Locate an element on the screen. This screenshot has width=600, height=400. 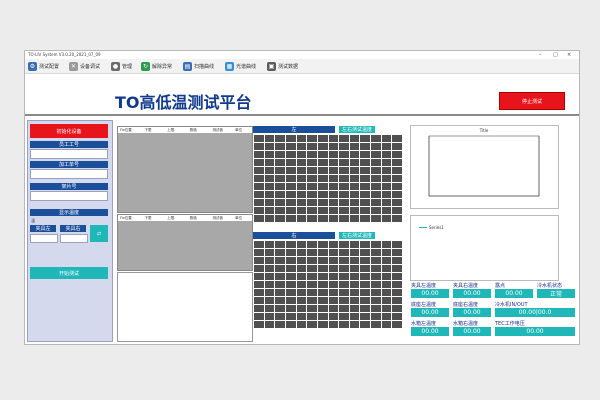
toolbar-button-config: ⚙ 测试配置 is located at coordinates (43, 66).